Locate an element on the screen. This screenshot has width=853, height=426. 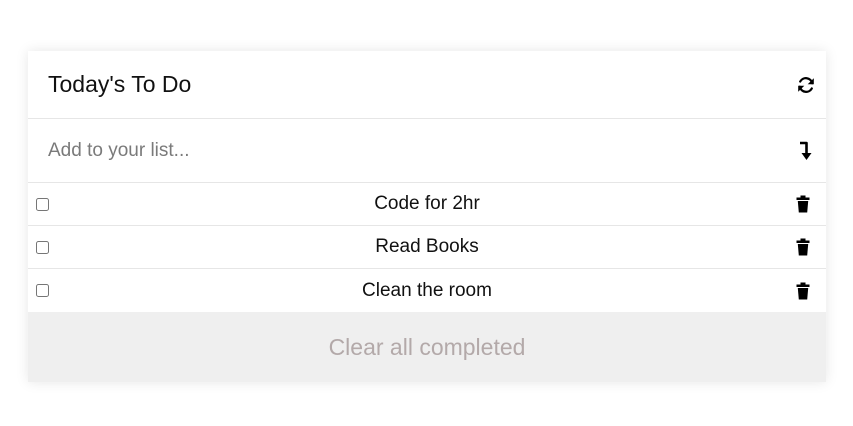
todo-text: Read Books is located at coordinates (427, 246).